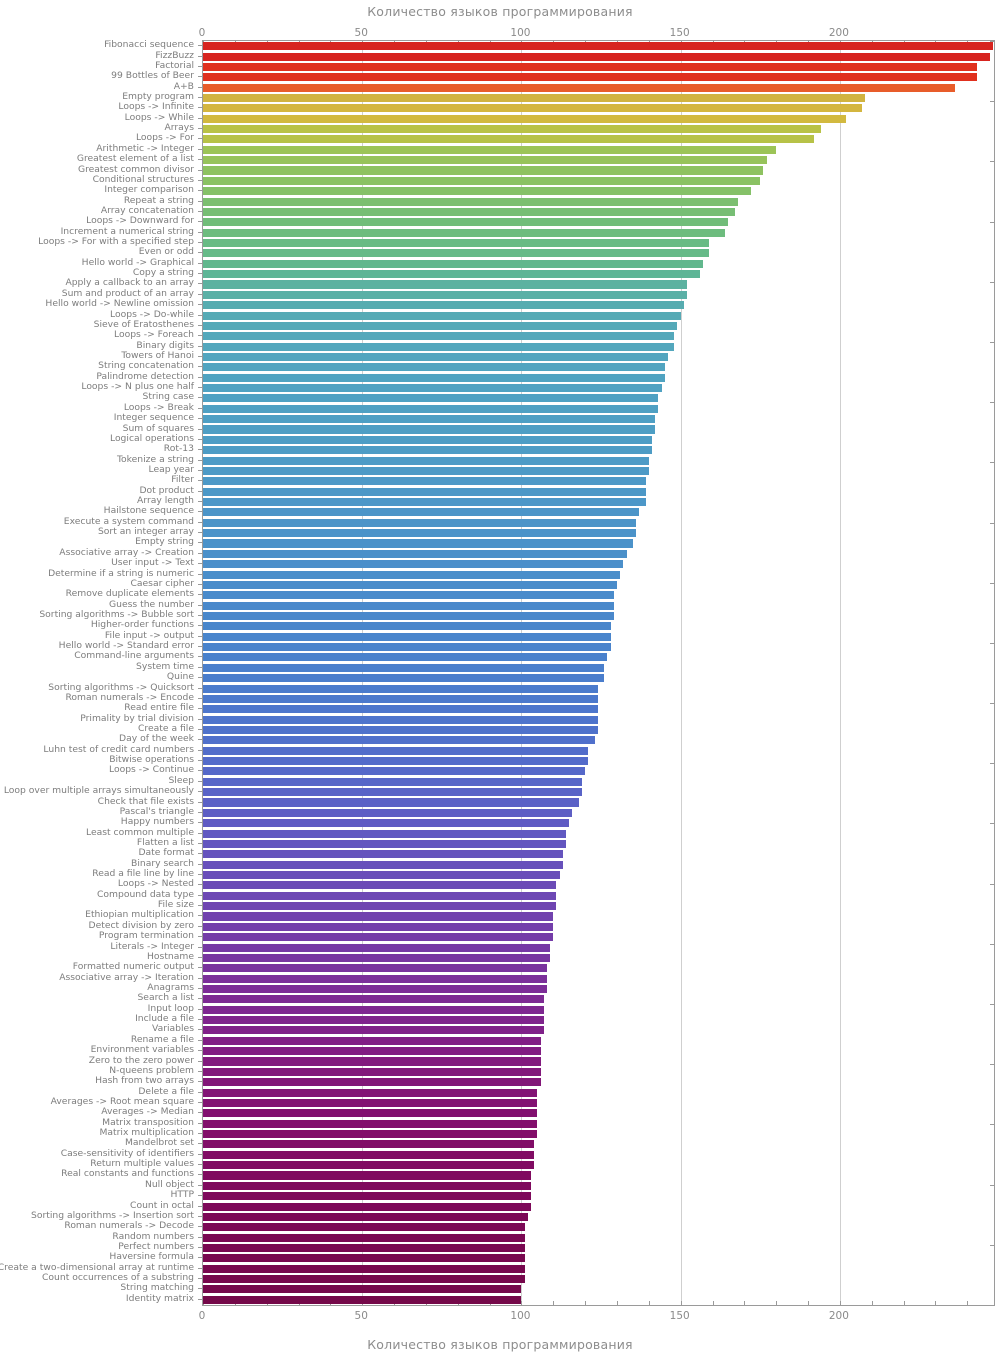  What do you see at coordinates (175, 905) in the screenshot?
I see `y-axis-label: File size` at bounding box center [175, 905].